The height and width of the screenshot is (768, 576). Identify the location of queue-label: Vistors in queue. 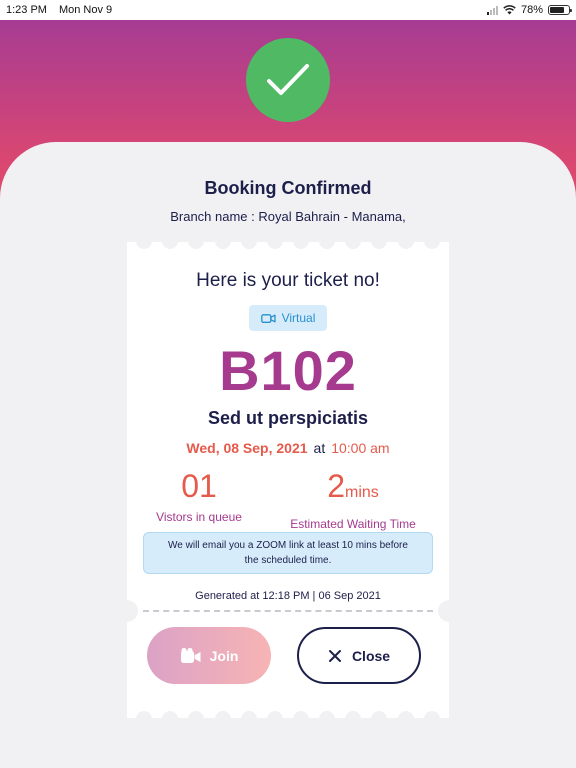
(199, 517).